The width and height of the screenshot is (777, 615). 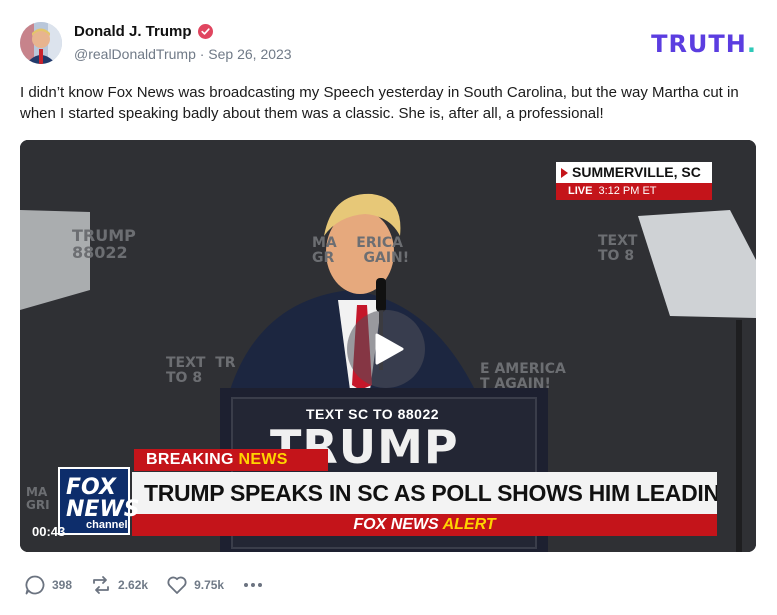 I want to click on retruth-count: 2.62k, so click(x=133, y=585).